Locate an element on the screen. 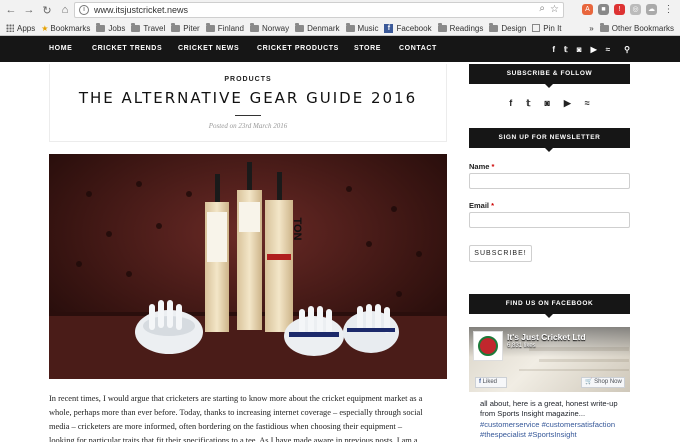  nav-store: STORE is located at coordinates (367, 49).